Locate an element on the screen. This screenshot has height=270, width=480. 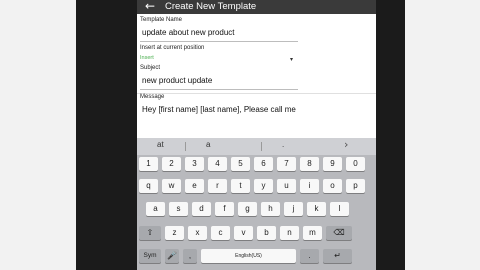
key-i: i is located at coordinates (309, 186).